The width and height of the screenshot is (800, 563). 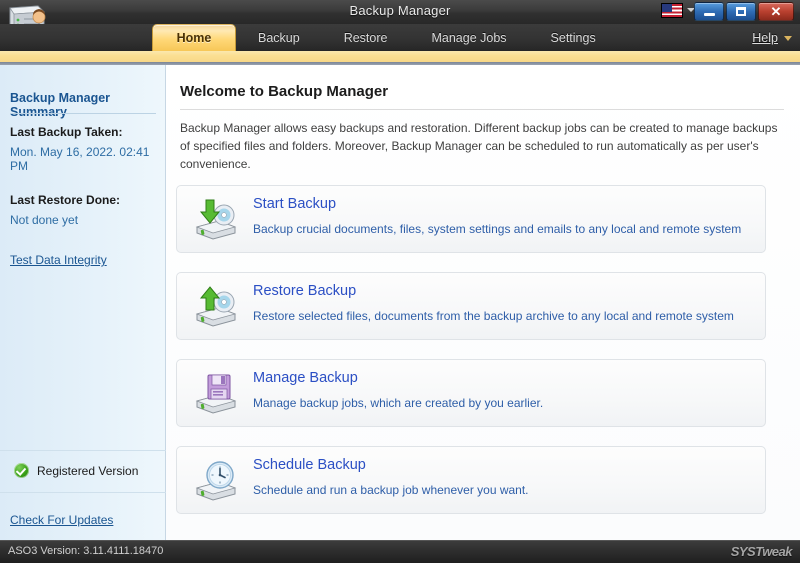 I want to click on clock-icon, so click(x=216, y=481).